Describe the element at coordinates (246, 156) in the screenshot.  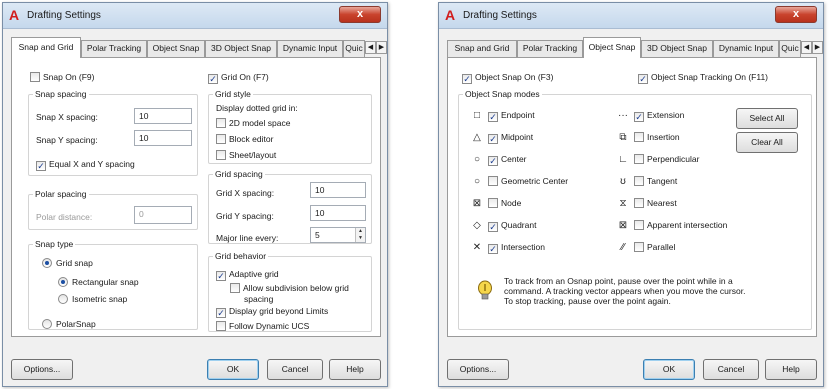
I see `sheet-layout-checkbox: Sheet/layout` at that location.